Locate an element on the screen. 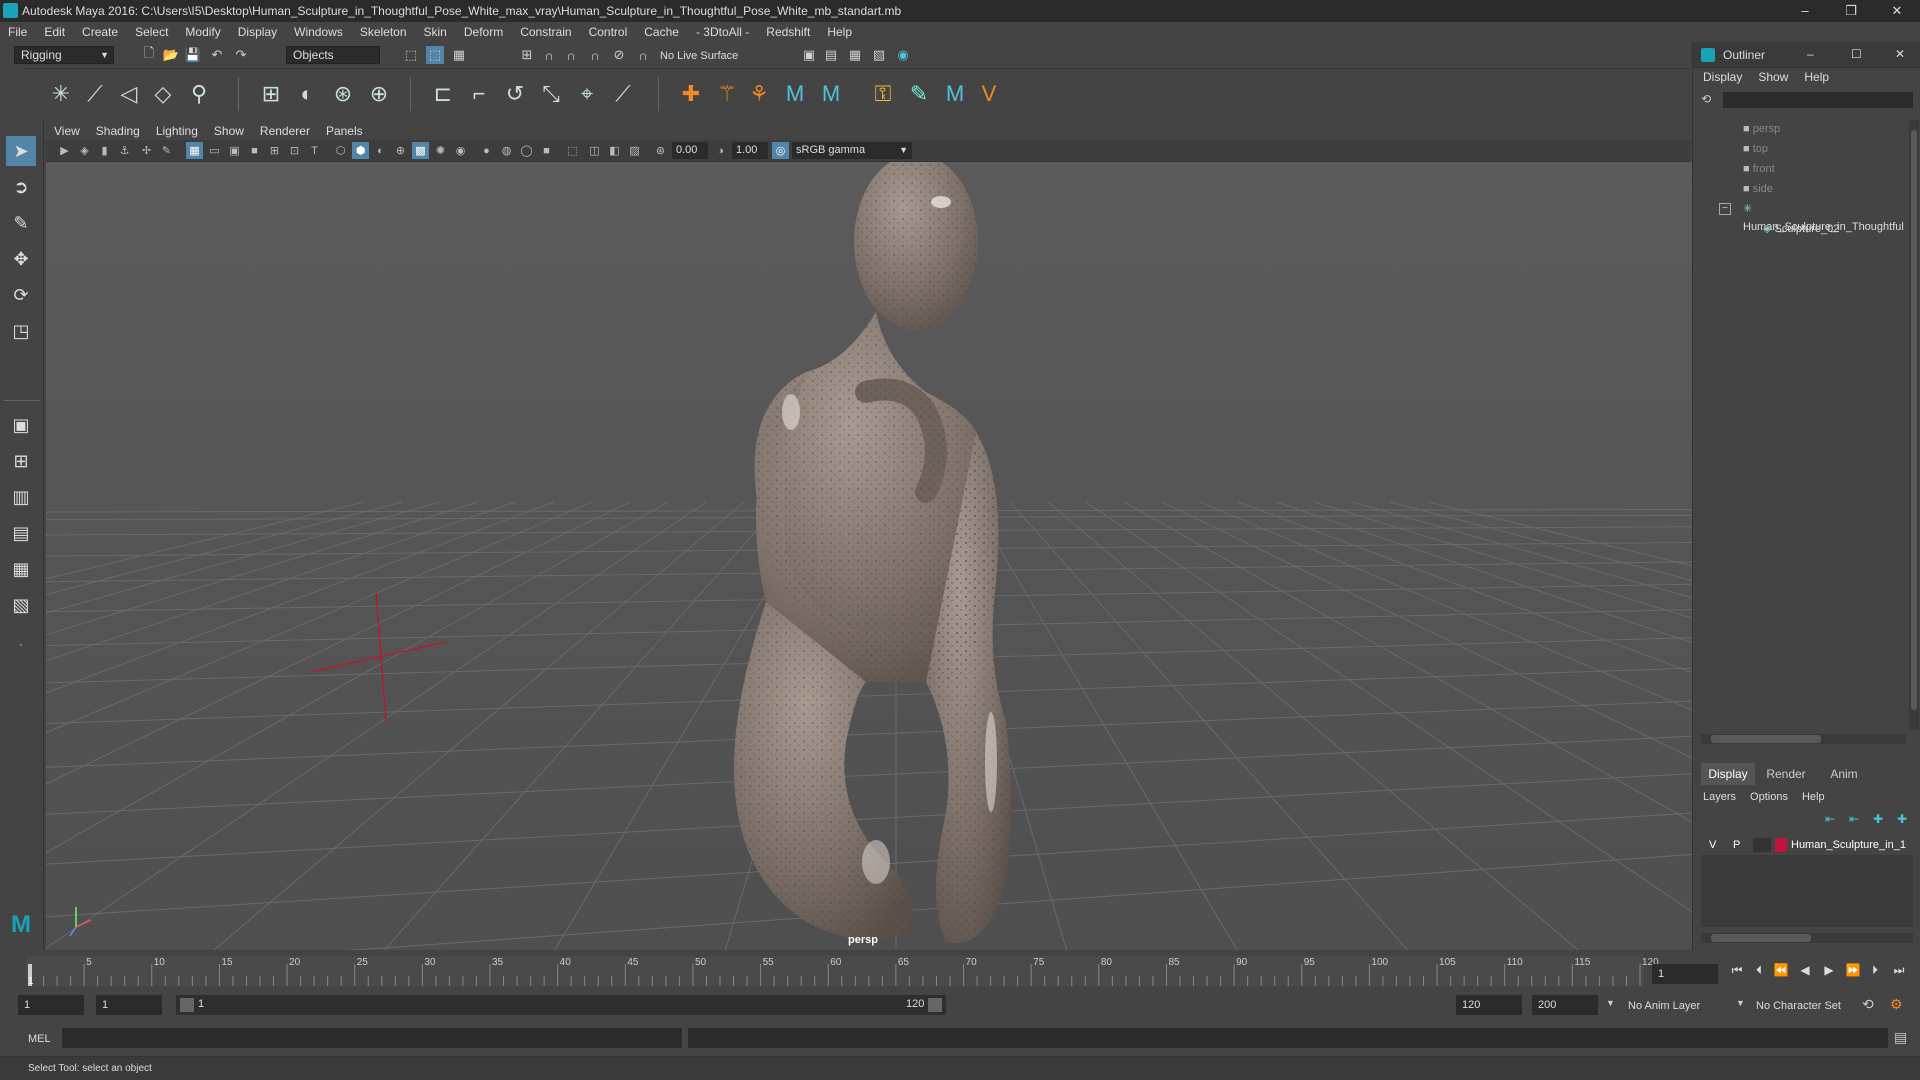  rotate-tool-icon: ⟳ is located at coordinates (21, 295).